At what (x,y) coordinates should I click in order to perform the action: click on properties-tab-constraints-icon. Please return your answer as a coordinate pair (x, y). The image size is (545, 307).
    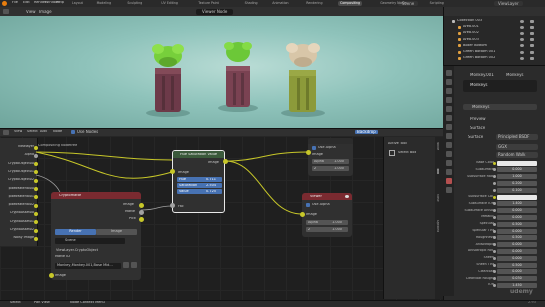
    Looking at the image, I should click on (449, 163).